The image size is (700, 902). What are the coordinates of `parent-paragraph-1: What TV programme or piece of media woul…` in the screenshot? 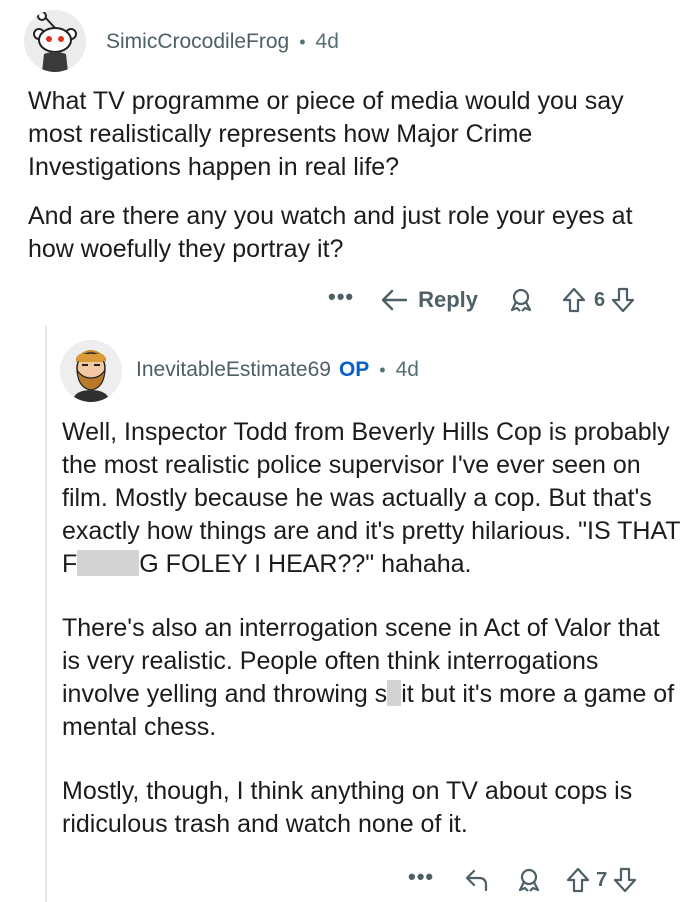 It's located at (326, 134).